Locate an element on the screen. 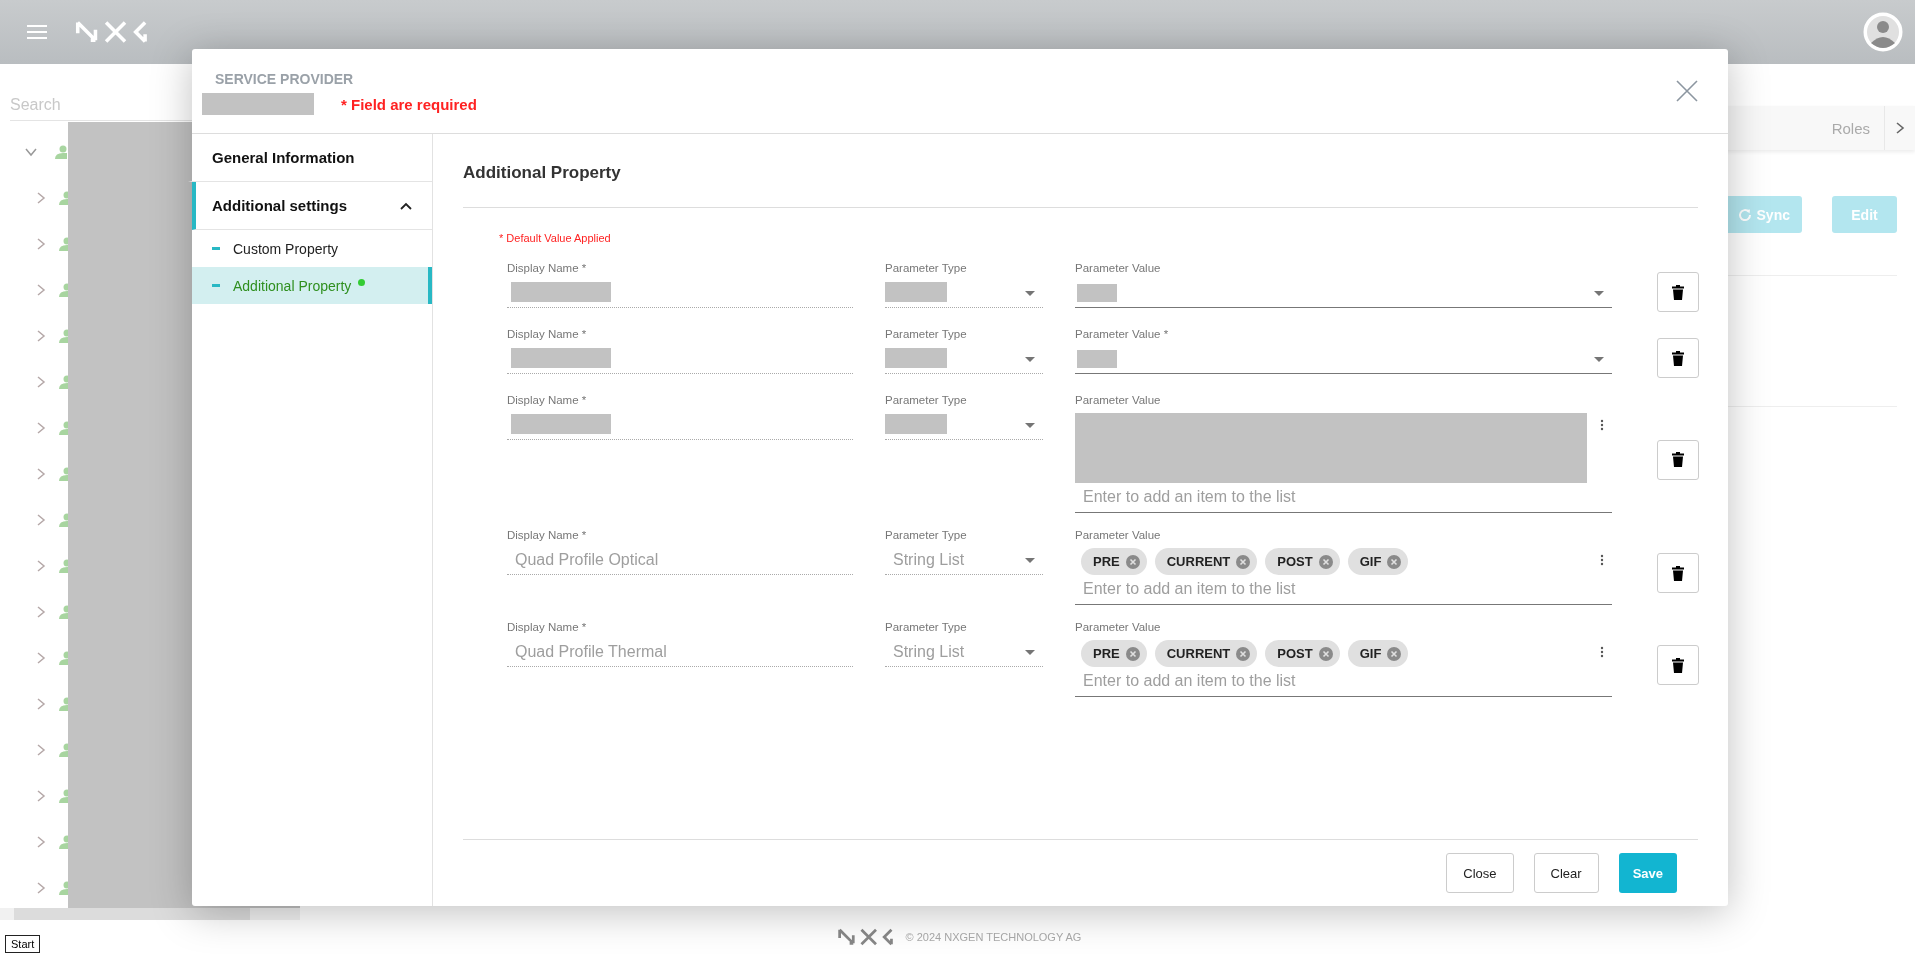 The width and height of the screenshot is (1915, 954). person-icon is located at coordinates (61, 152).